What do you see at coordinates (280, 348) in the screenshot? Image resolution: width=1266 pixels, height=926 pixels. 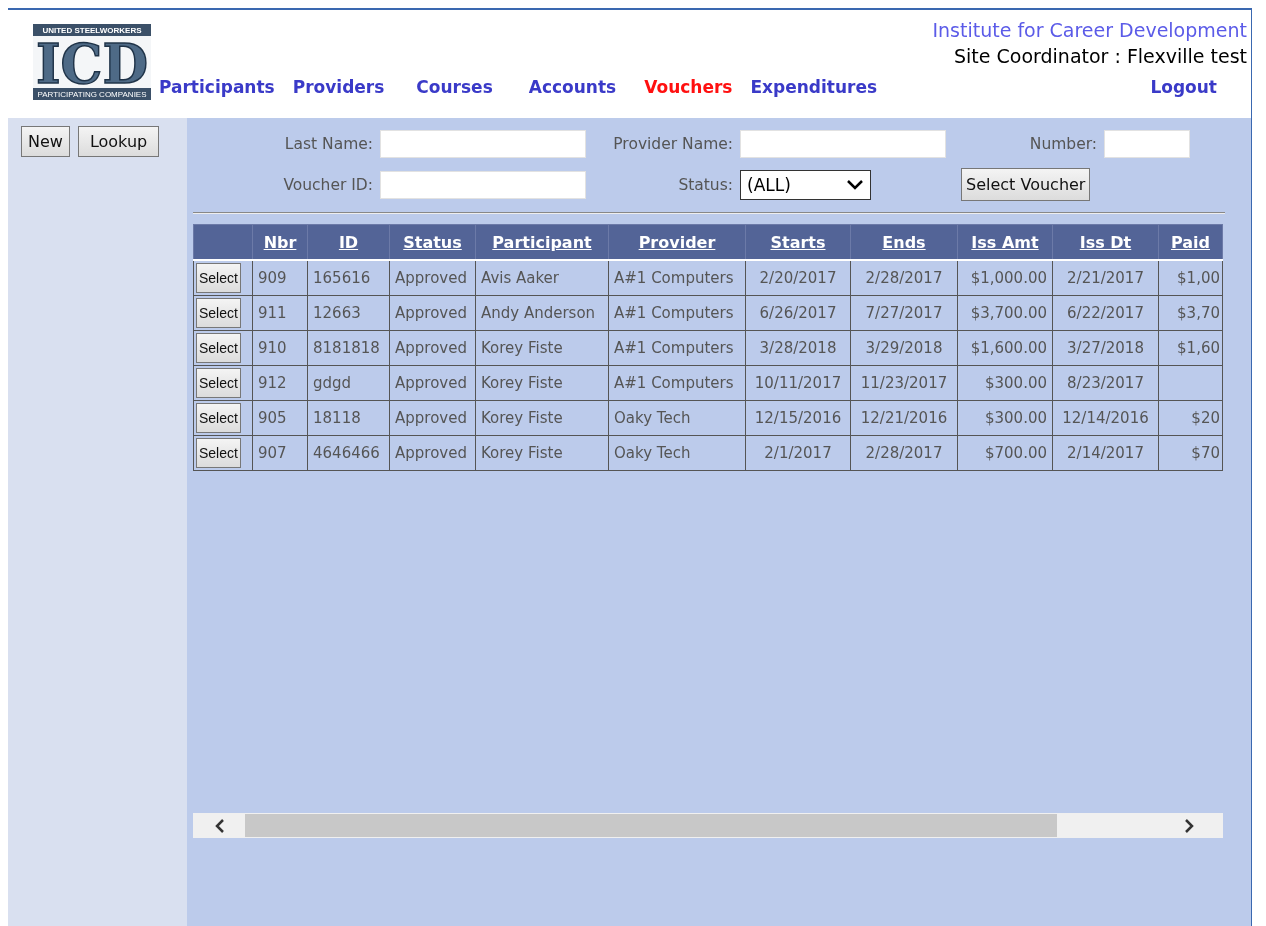 I see `table-cell: 910` at bounding box center [280, 348].